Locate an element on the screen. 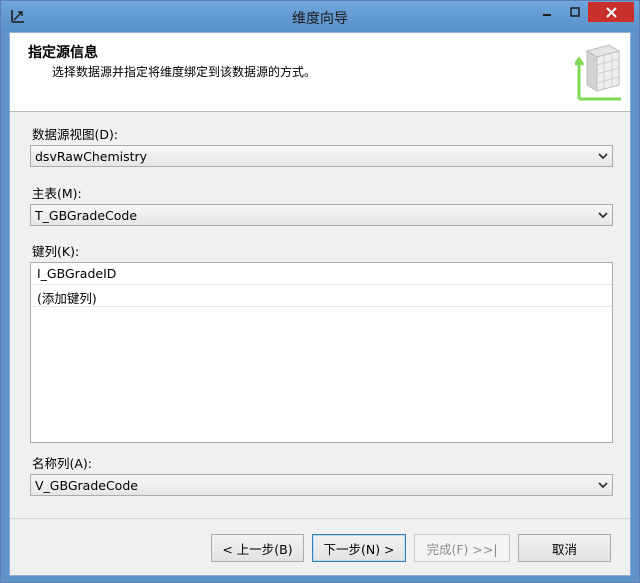 The width and height of the screenshot is (640, 583). list-item-label: (添加键列) is located at coordinates (67, 298).